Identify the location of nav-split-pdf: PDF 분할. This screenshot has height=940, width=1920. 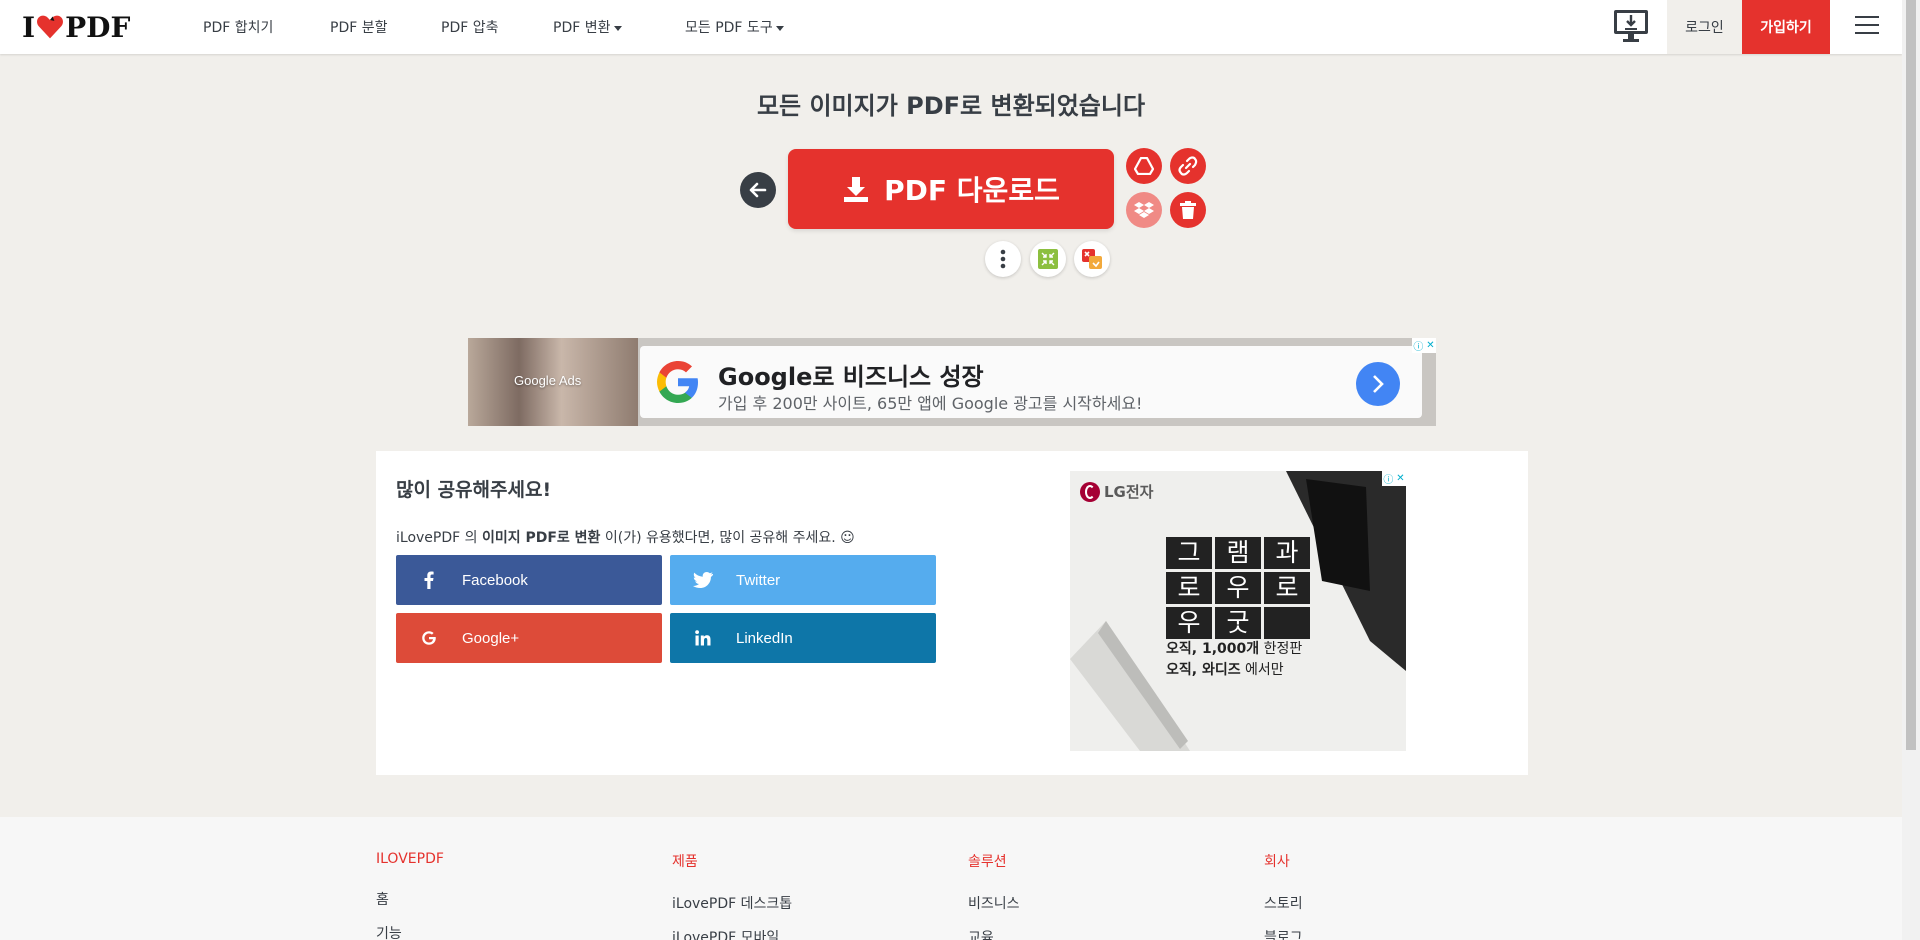
(359, 27).